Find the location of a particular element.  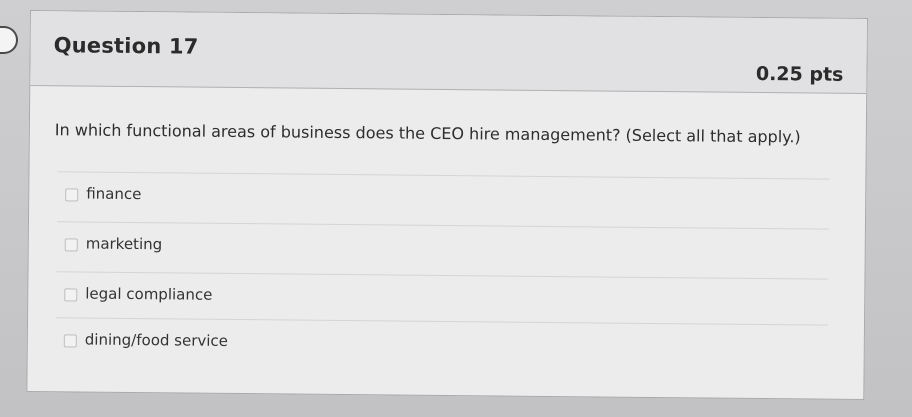

answer-option-dining-food-service: dining/food service is located at coordinates (442, 345).